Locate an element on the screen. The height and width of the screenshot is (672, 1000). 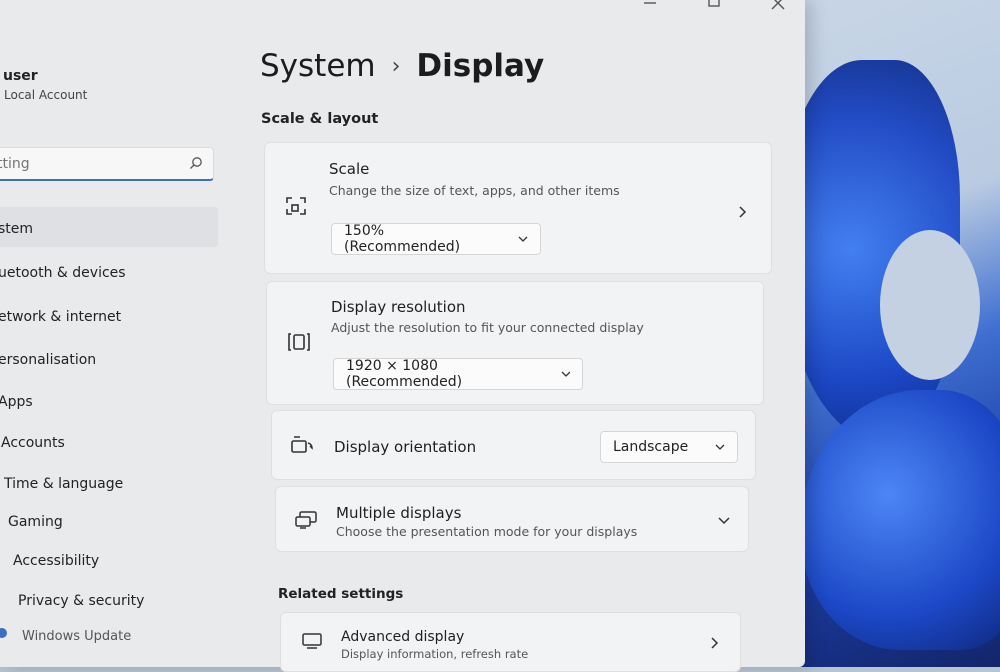
orientation-dropdown: Landscape is located at coordinates (669, 447).